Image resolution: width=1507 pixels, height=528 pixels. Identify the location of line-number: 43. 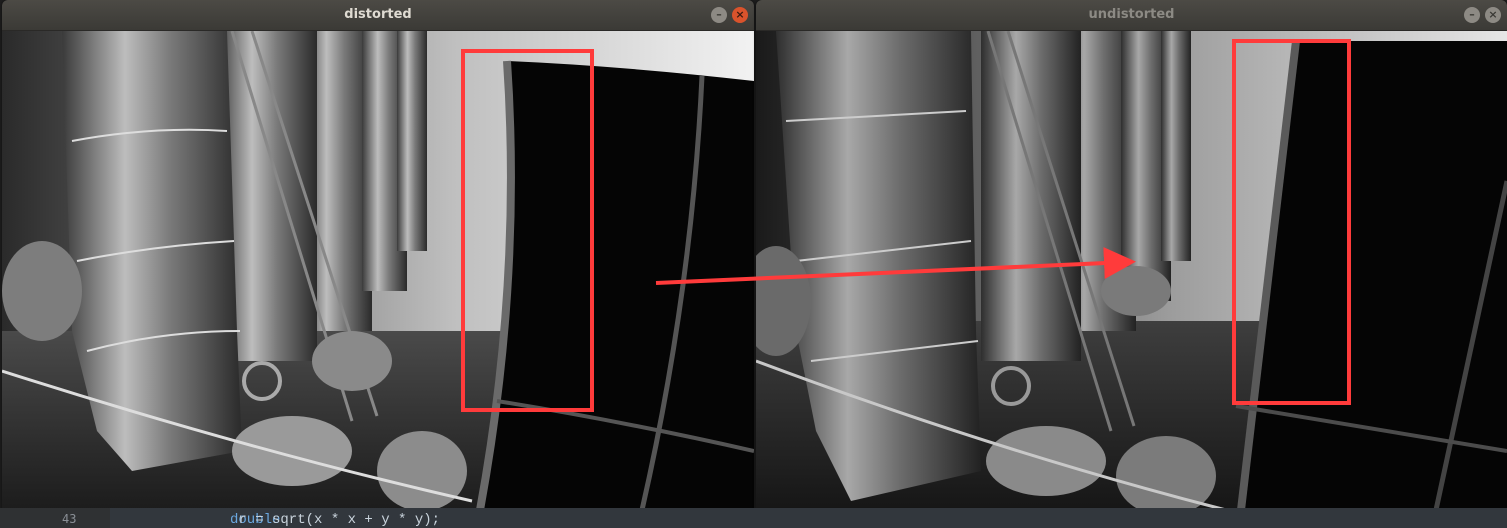
(69, 519).